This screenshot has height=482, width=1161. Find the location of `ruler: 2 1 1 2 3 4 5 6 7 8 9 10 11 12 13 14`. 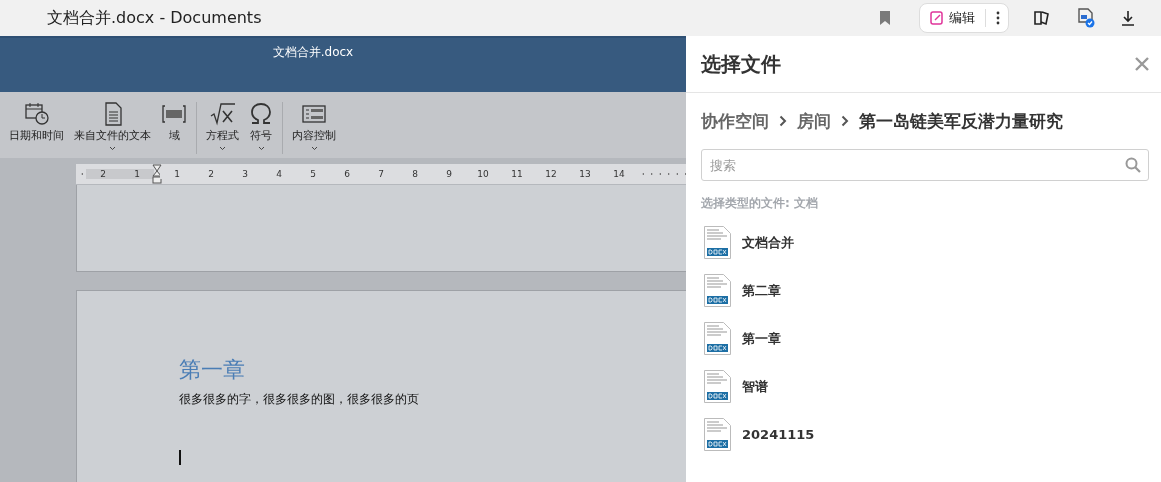

ruler: 2 1 1 2 3 4 5 6 7 8 9 10 11 12 13 14 is located at coordinates (381, 174).